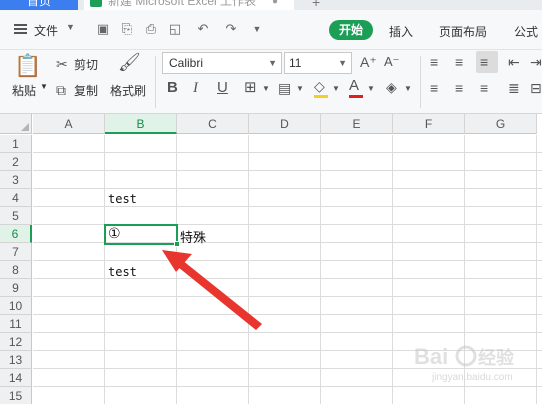  Describe the element at coordinates (186, 63) in the screenshot. I see `font-name-value: Calibri` at that location.